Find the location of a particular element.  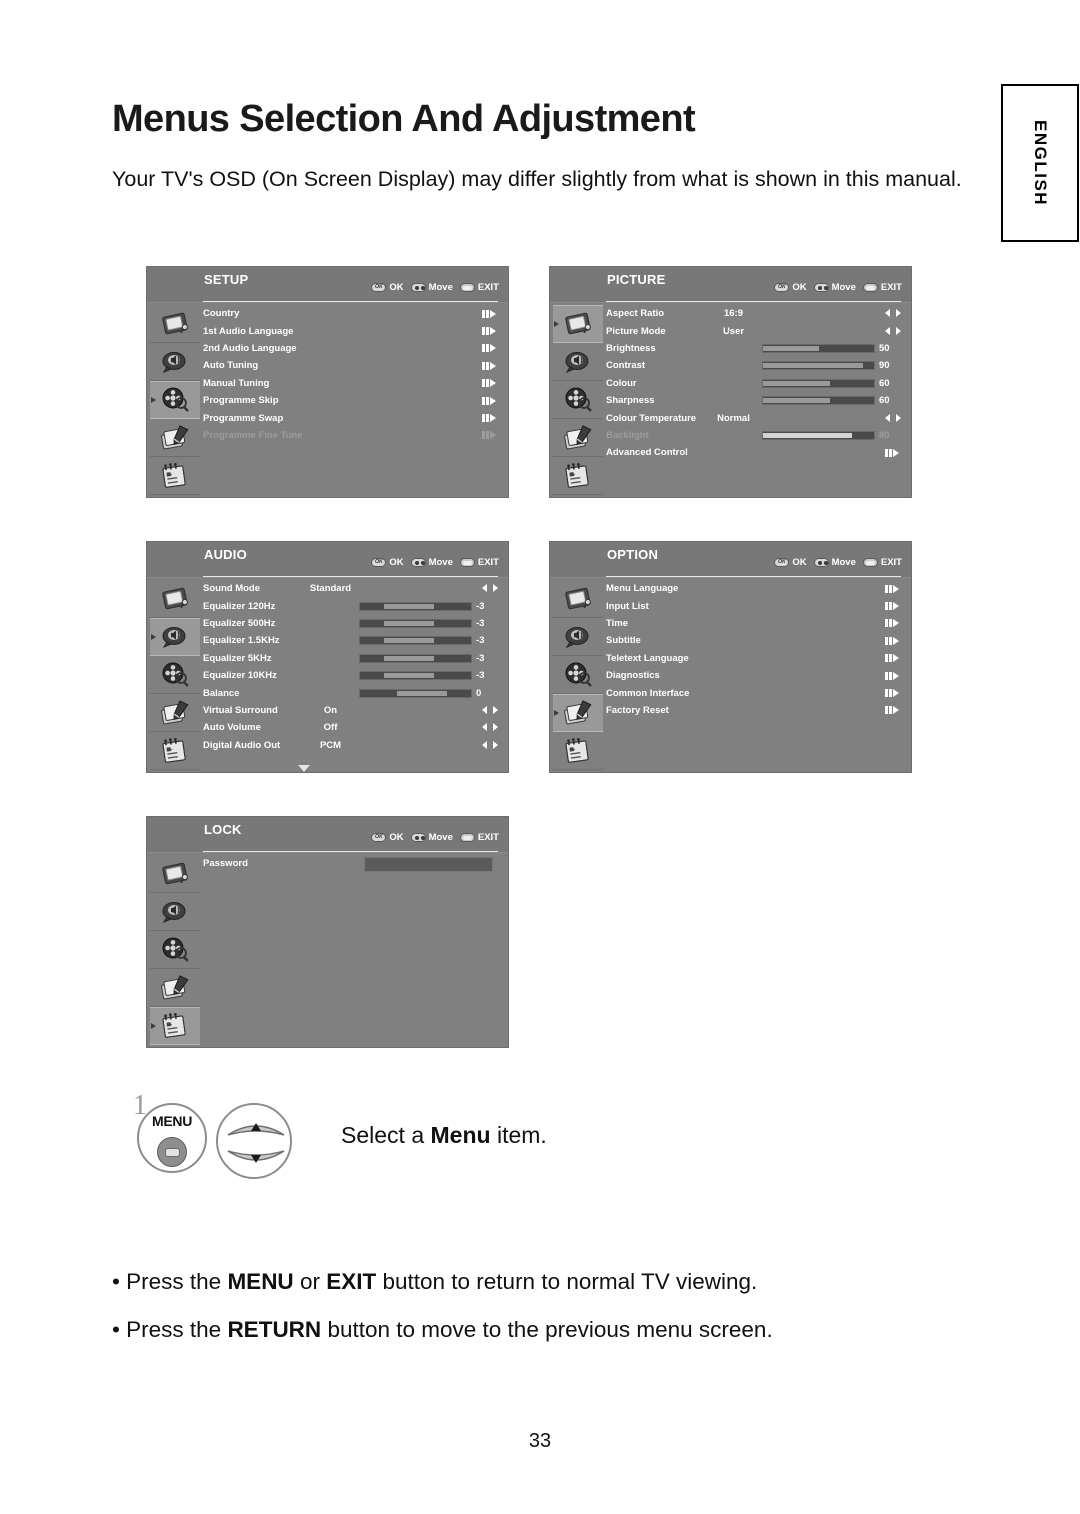

option-icon is located at coordinates (175, 438).